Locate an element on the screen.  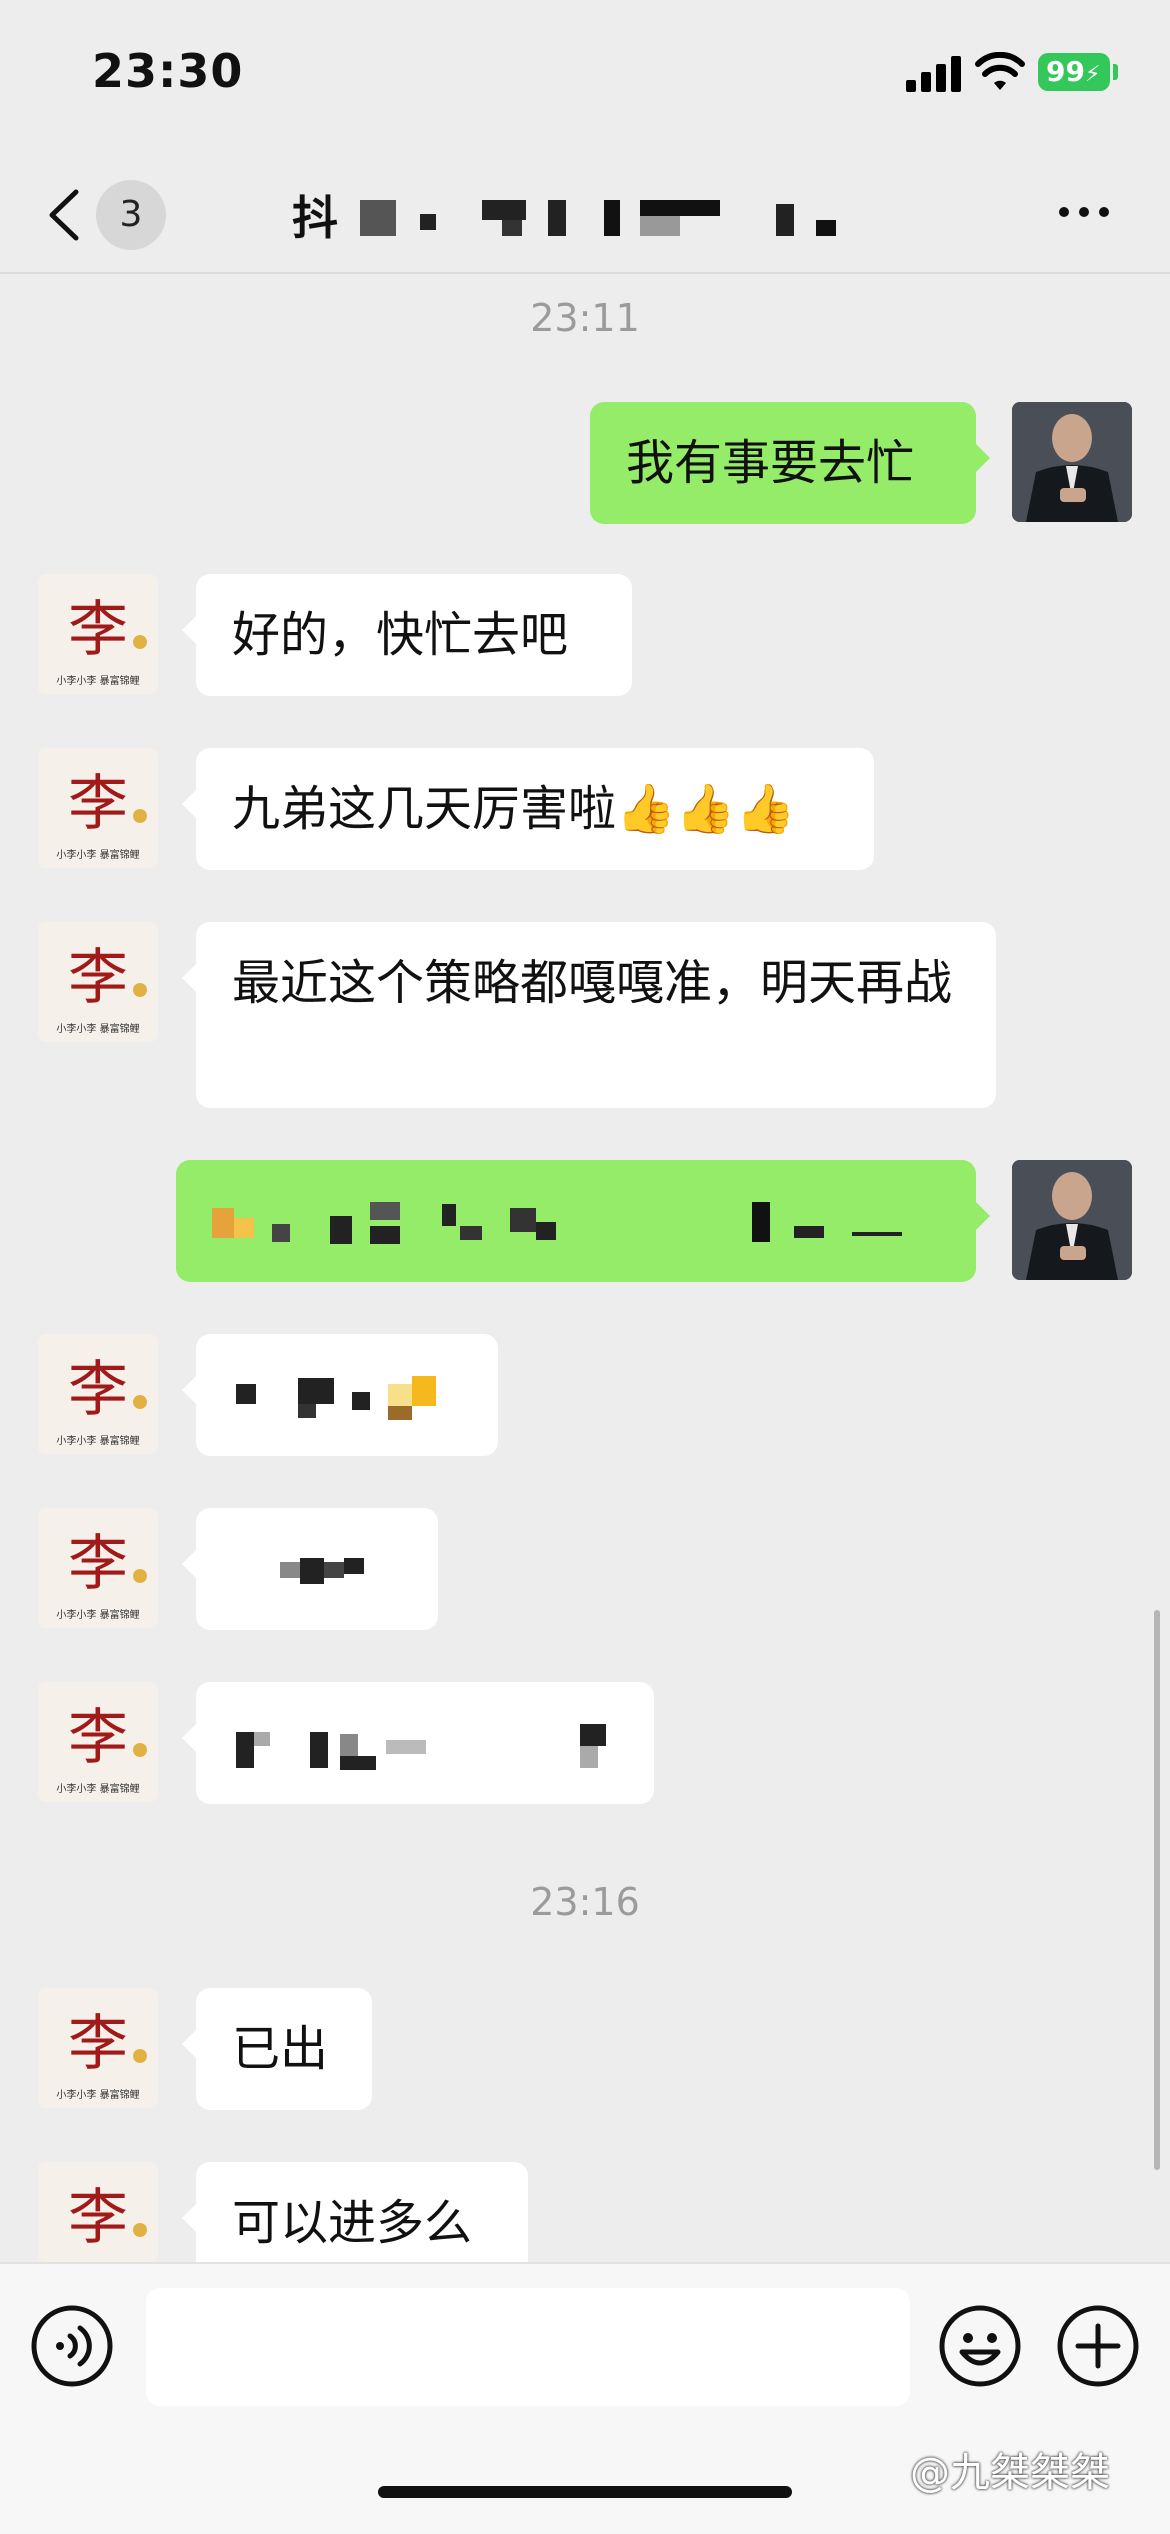
message-text: 九弟这几天厉害啦👍👍👍 is located at coordinates (514, 809).